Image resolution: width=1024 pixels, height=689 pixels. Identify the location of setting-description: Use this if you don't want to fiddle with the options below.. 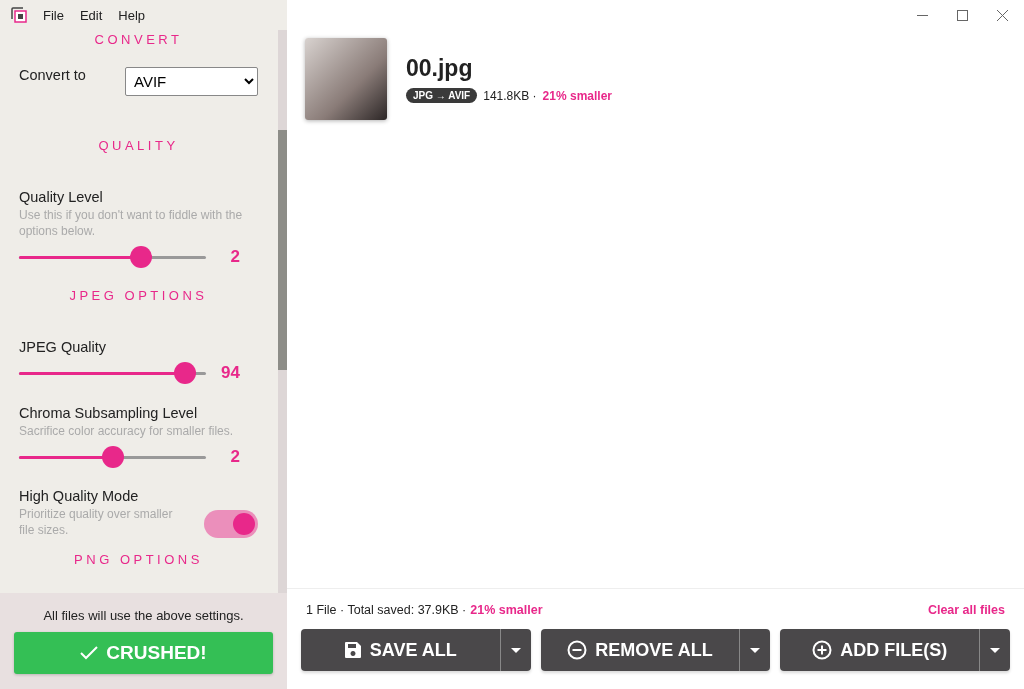
(131, 223).